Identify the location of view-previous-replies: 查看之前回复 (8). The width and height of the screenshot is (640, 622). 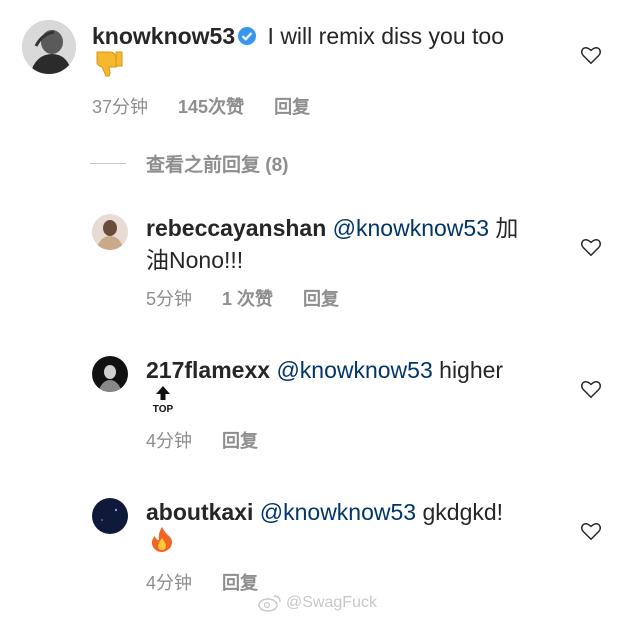
(189, 163).